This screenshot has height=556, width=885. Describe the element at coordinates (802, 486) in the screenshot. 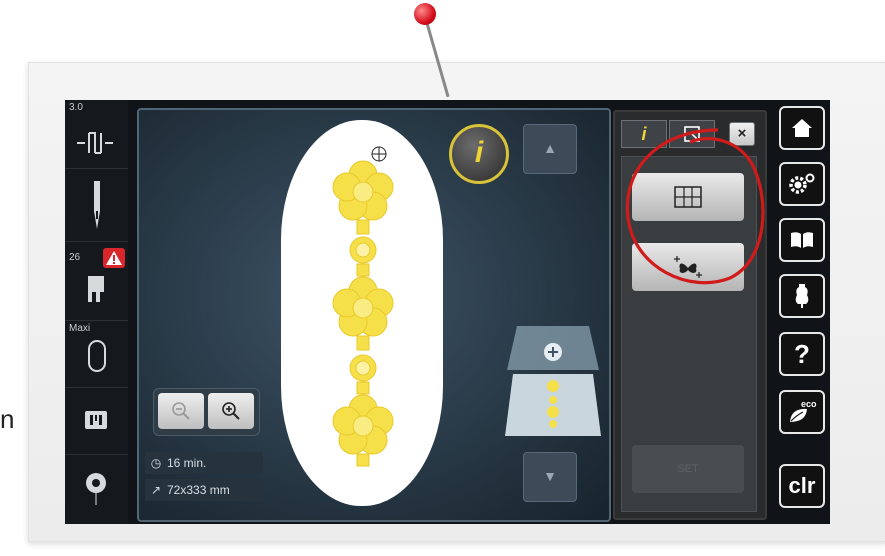

I see `clear-button: clr` at that location.